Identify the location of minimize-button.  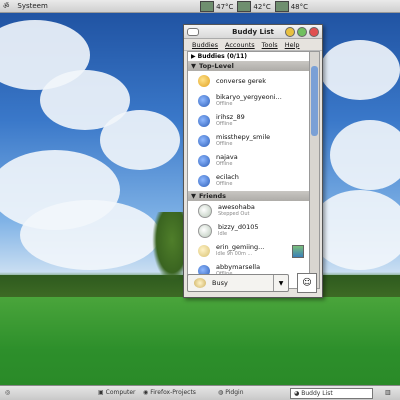
(290, 32).